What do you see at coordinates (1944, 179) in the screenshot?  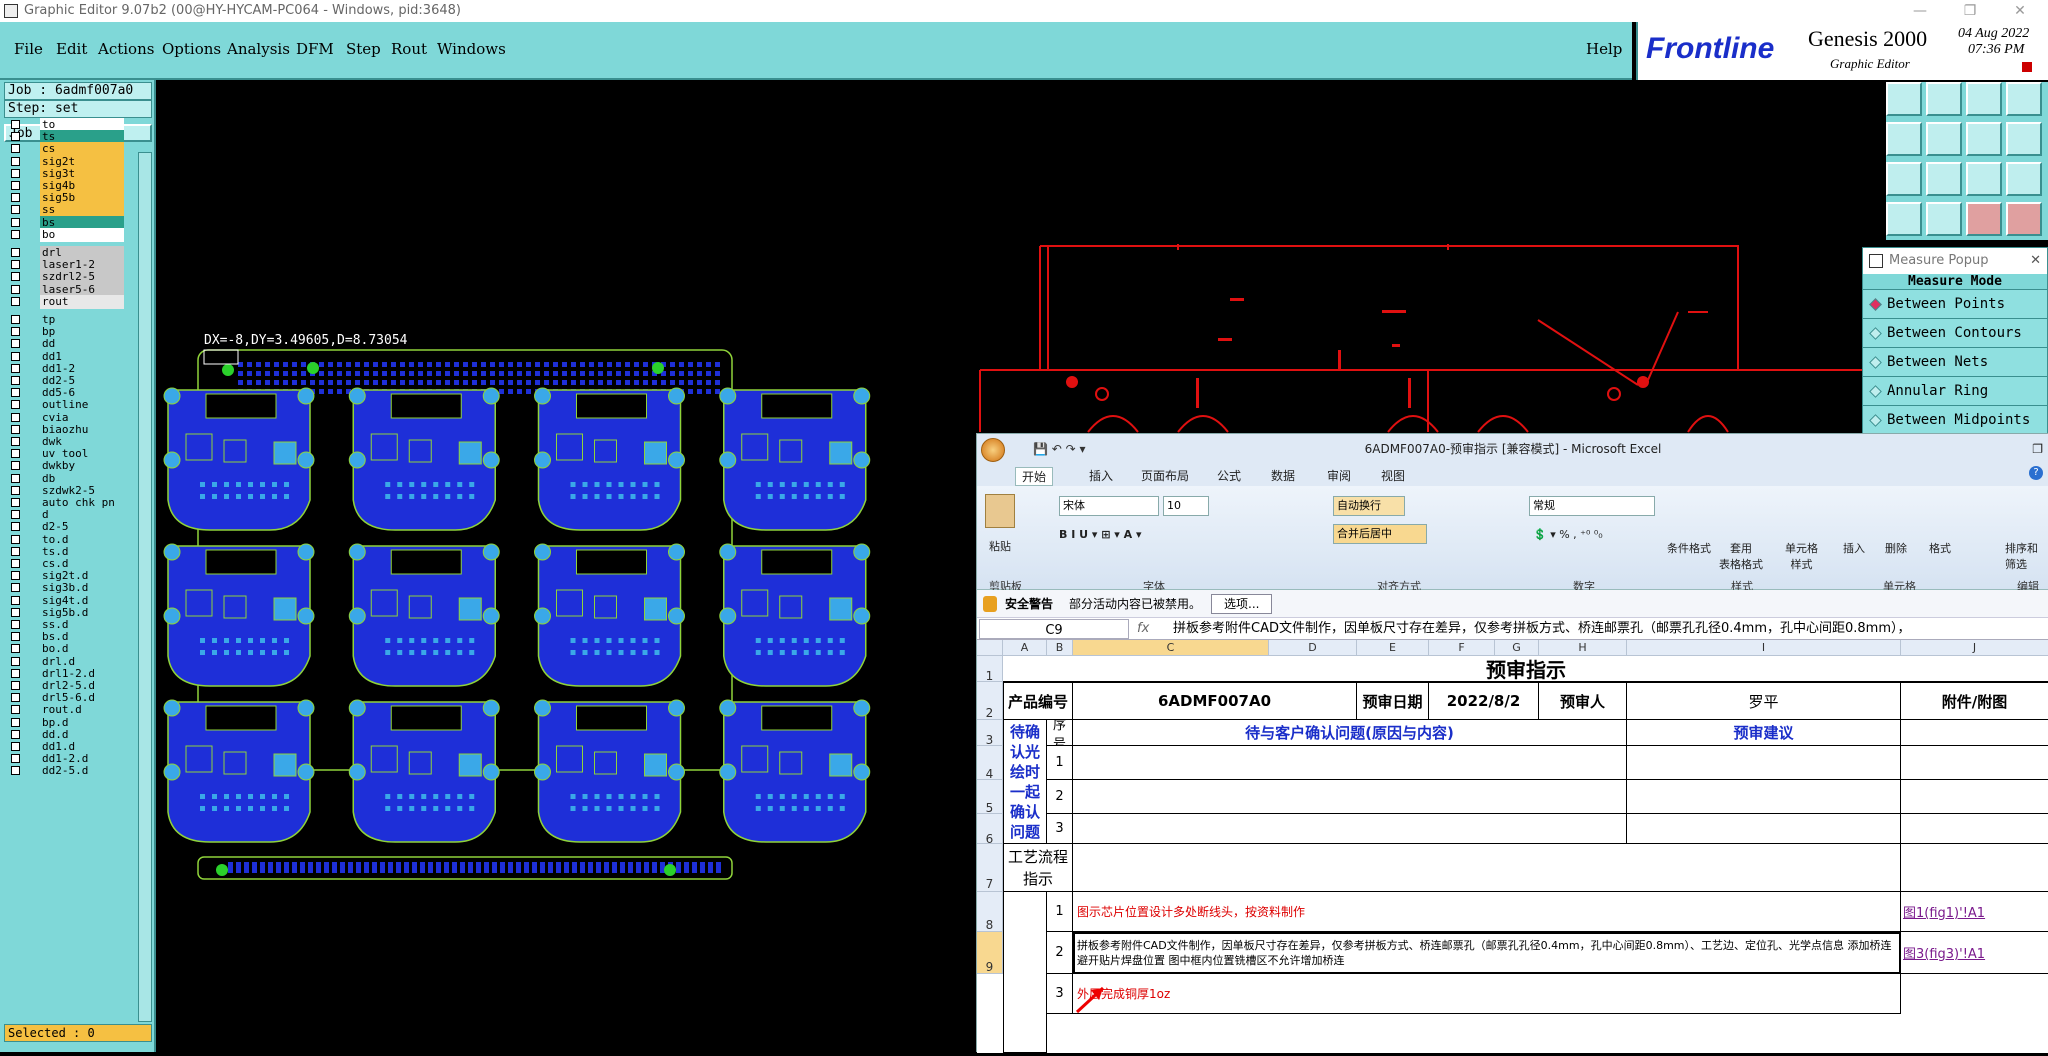 I see `center-icon` at bounding box center [1944, 179].